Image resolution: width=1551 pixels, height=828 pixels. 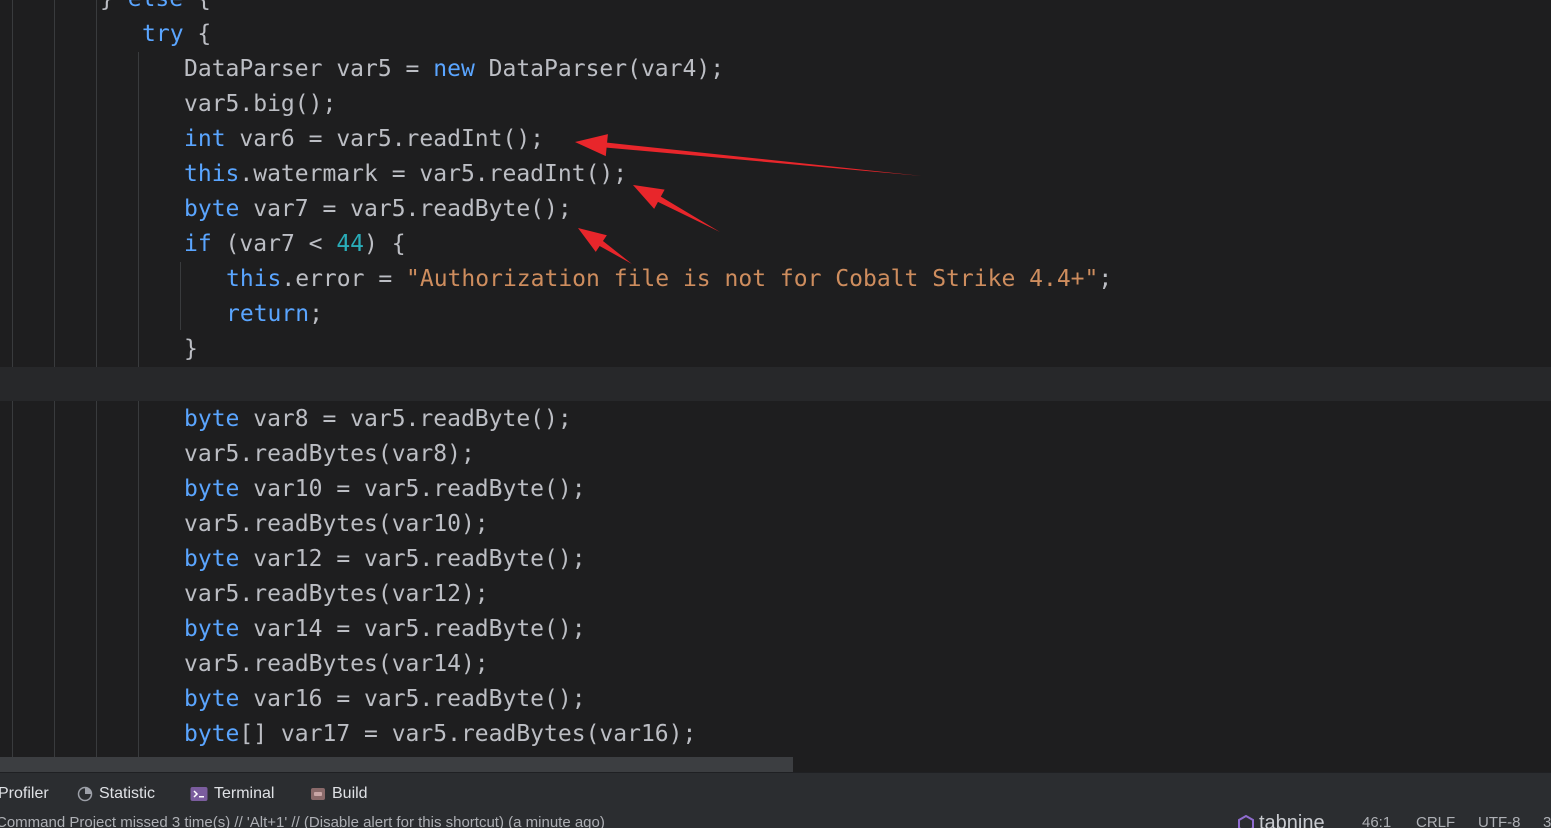 What do you see at coordinates (268, 314) in the screenshot?
I see `code-token: return` at bounding box center [268, 314].